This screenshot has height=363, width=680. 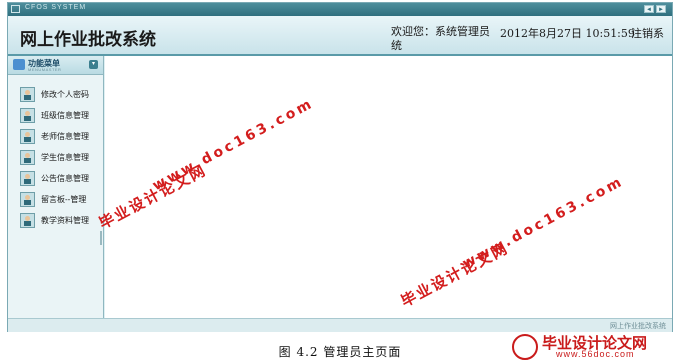 I want to click on menu-item-class-info: 班级信息管理, so click(x=60, y=116).